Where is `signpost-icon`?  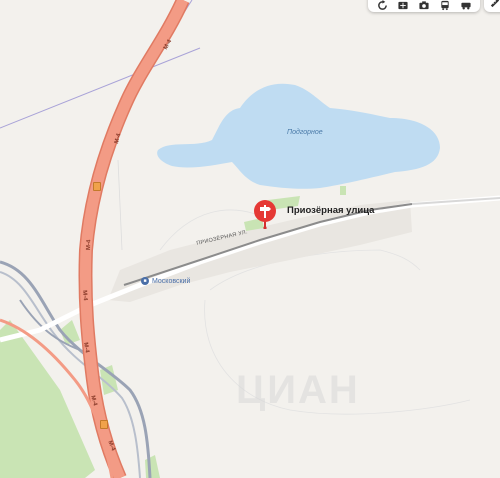 signpost-icon is located at coordinates (265, 215).